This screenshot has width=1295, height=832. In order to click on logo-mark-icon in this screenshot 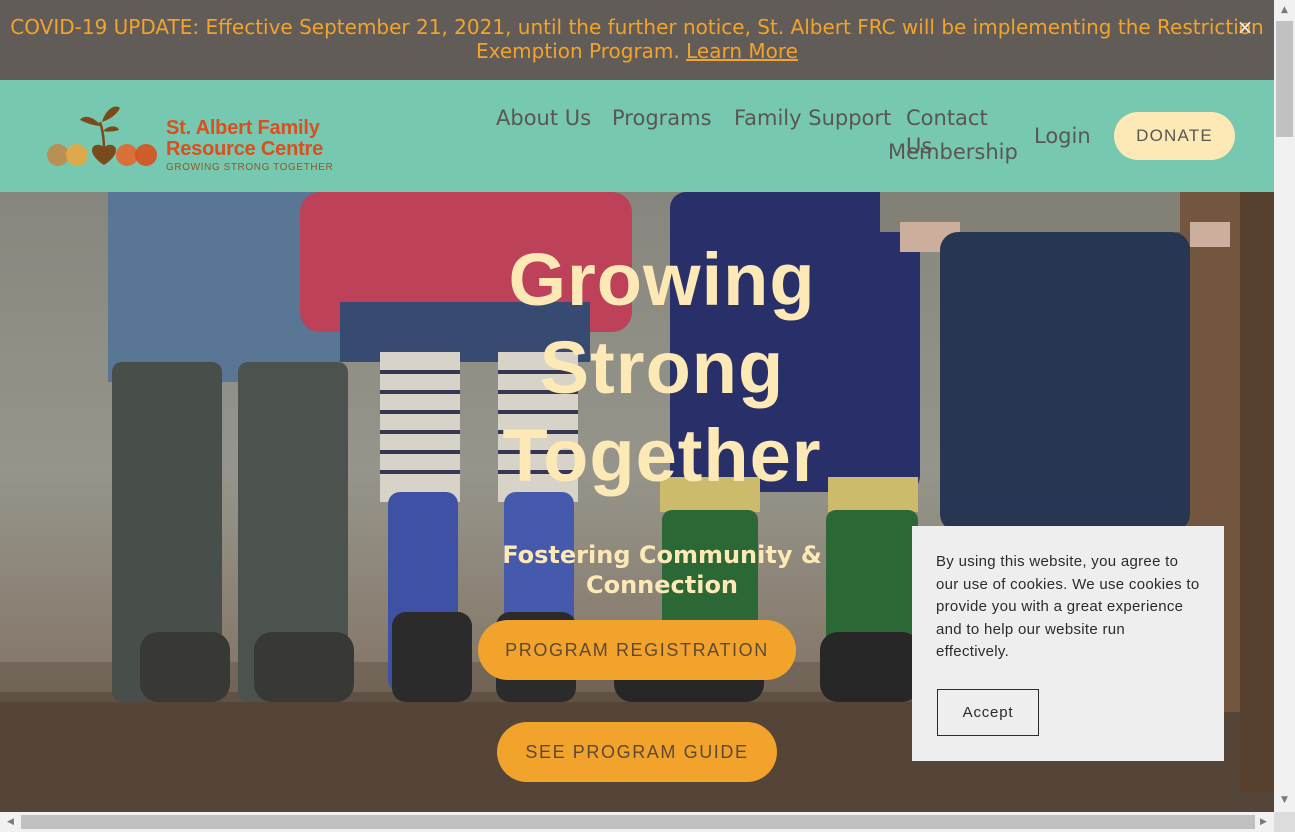, I will do `click(102, 136)`.